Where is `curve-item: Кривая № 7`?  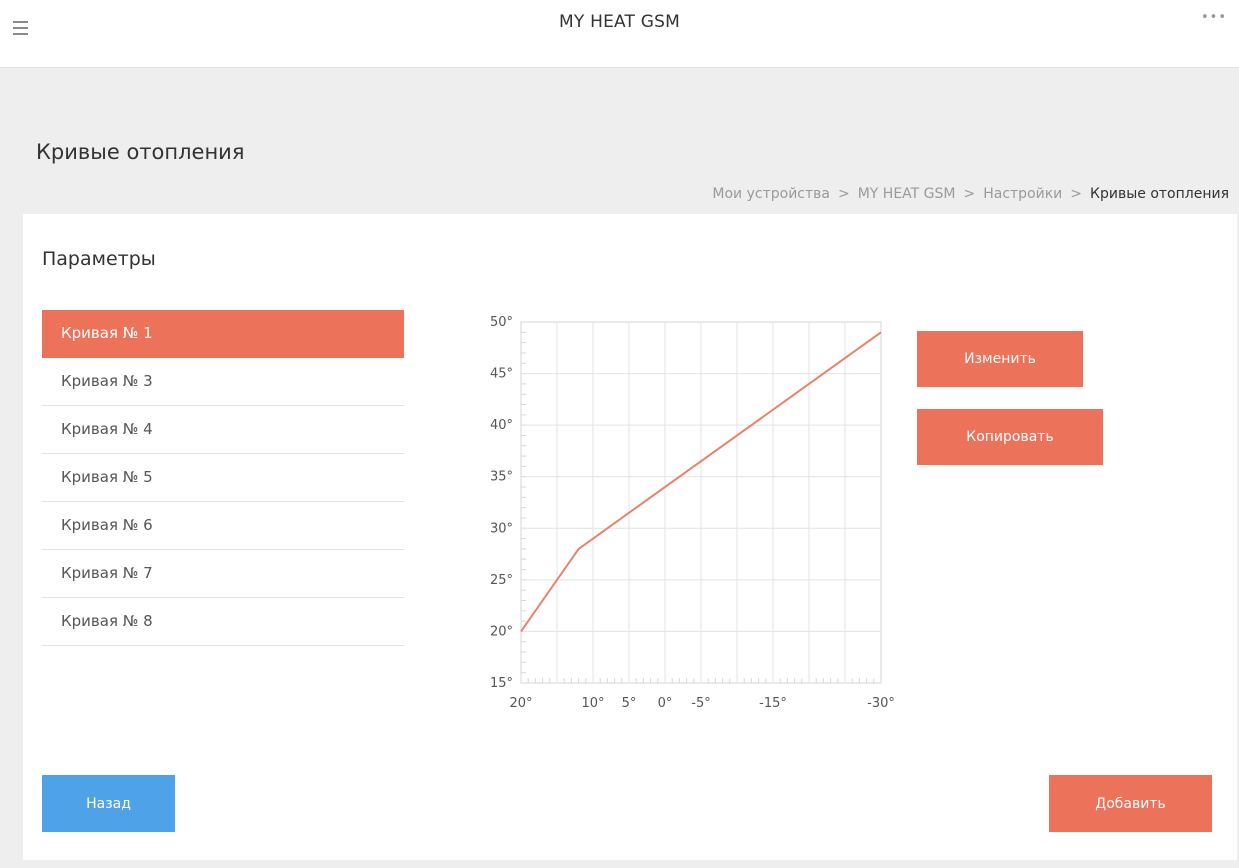 curve-item: Кривая № 7 is located at coordinates (223, 574).